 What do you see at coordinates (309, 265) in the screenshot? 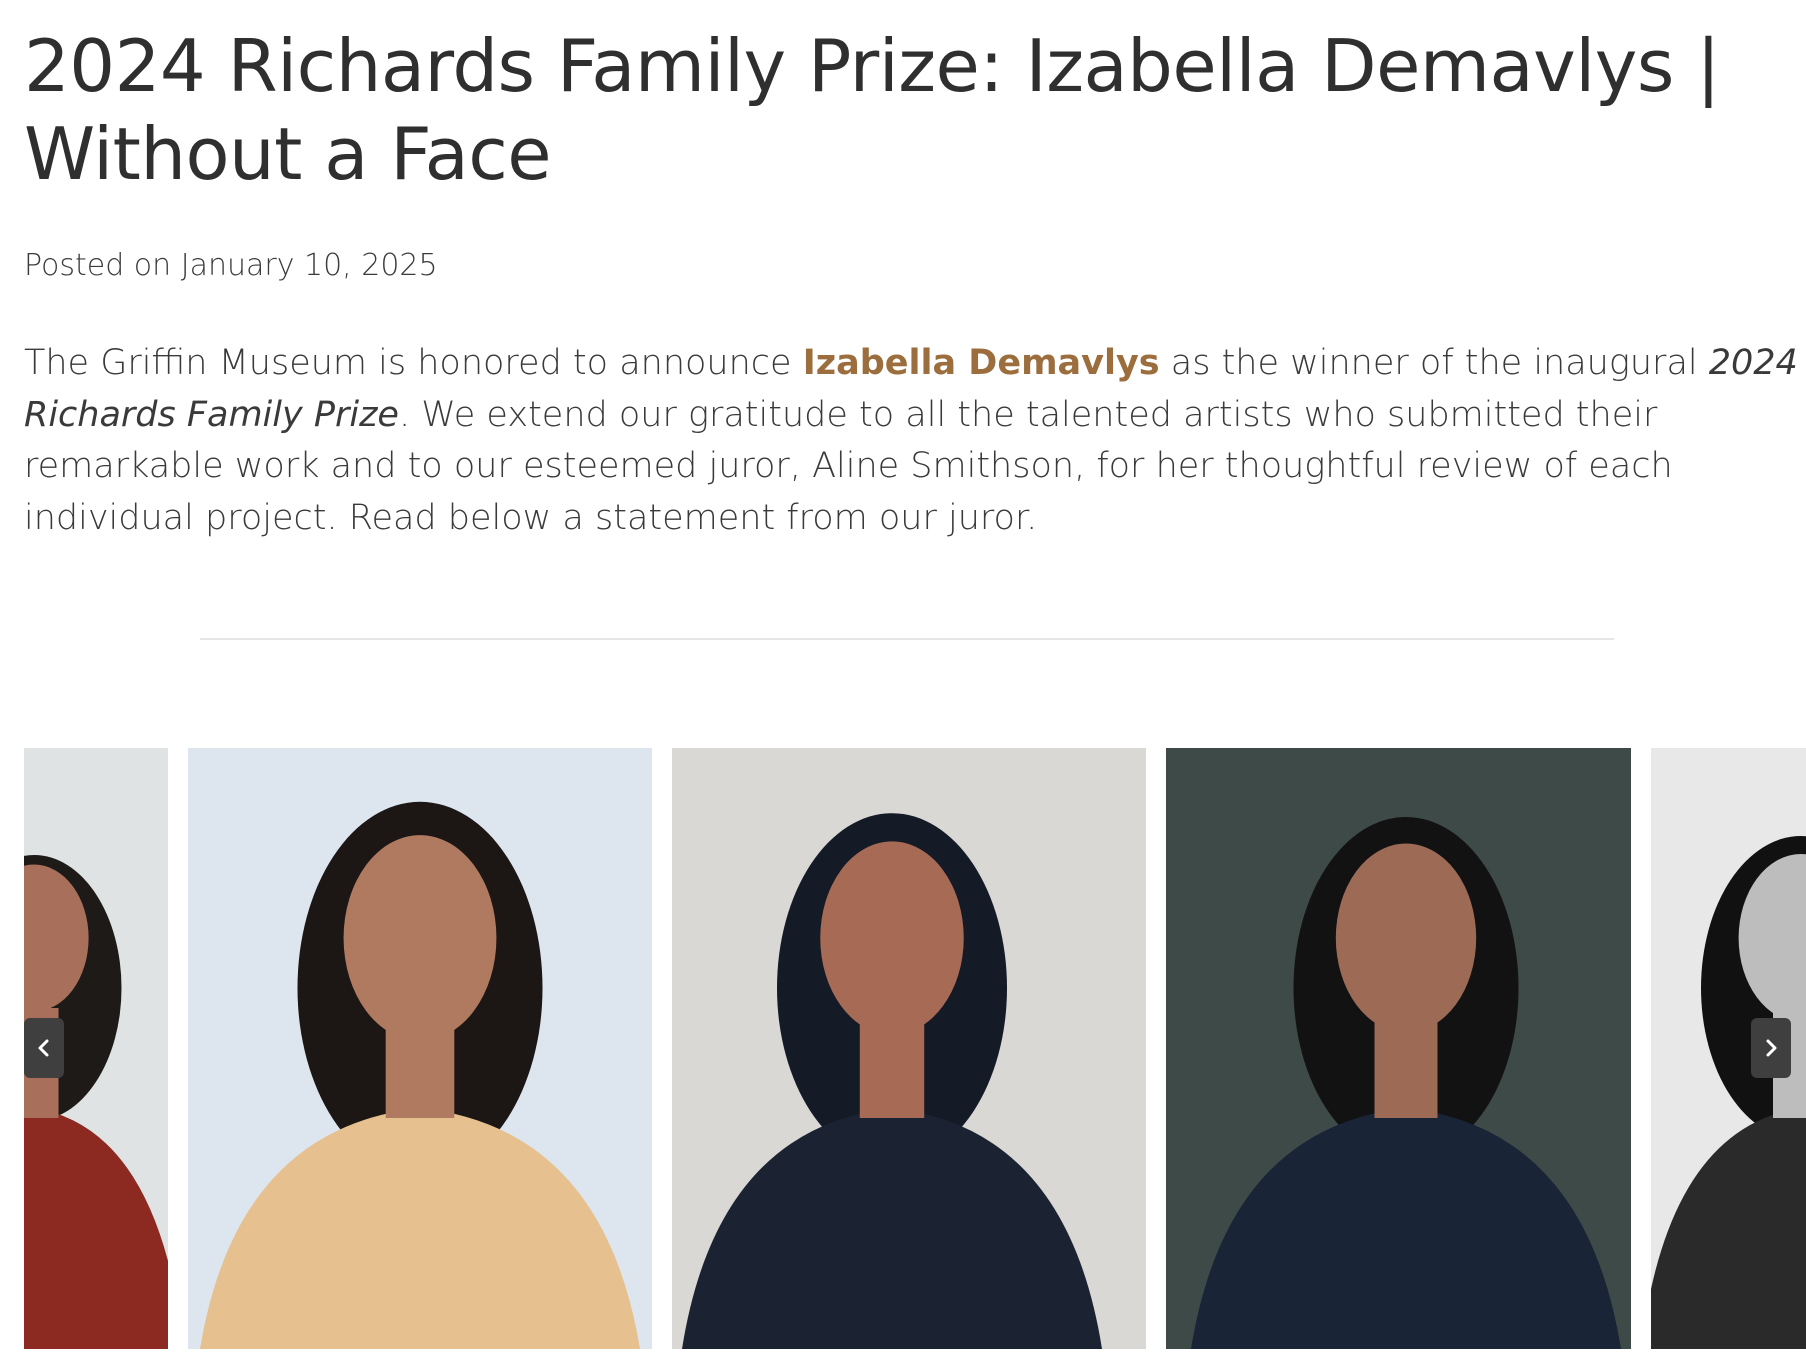
I see `posted-date: January 10, 2025` at bounding box center [309, 265].